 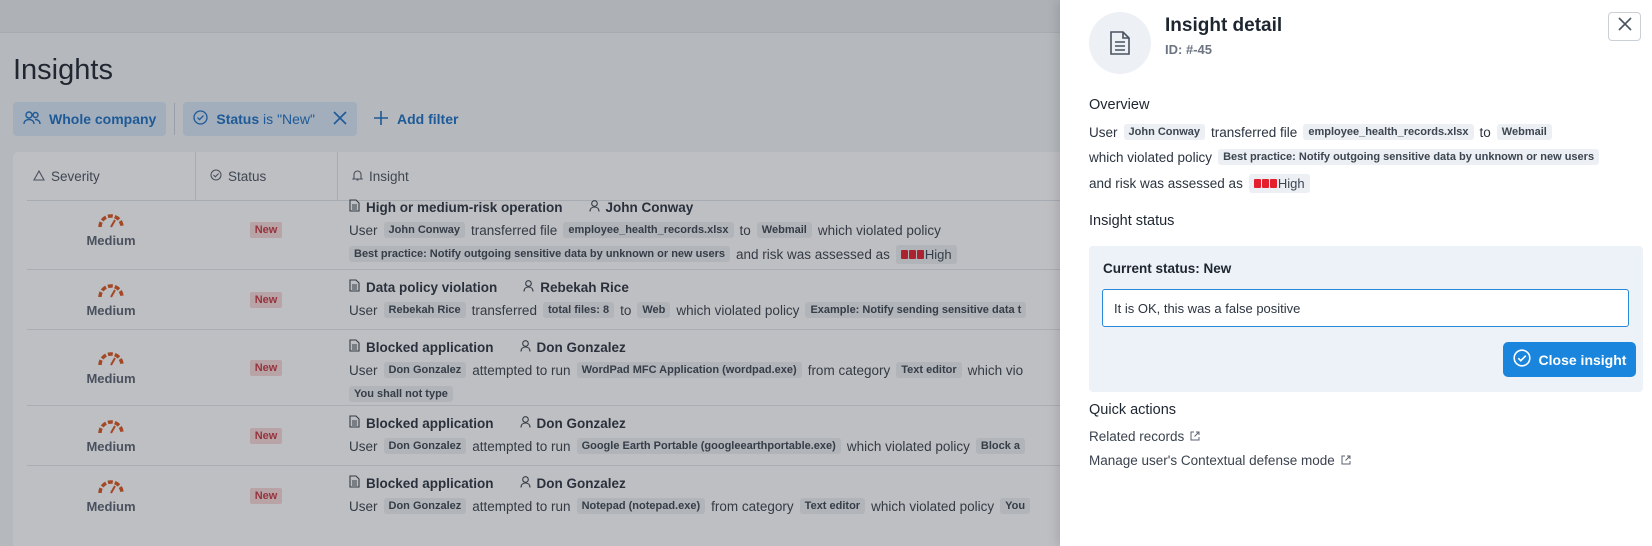 I want to click on user-tag: John Conway, so click(x=1164, y=132).